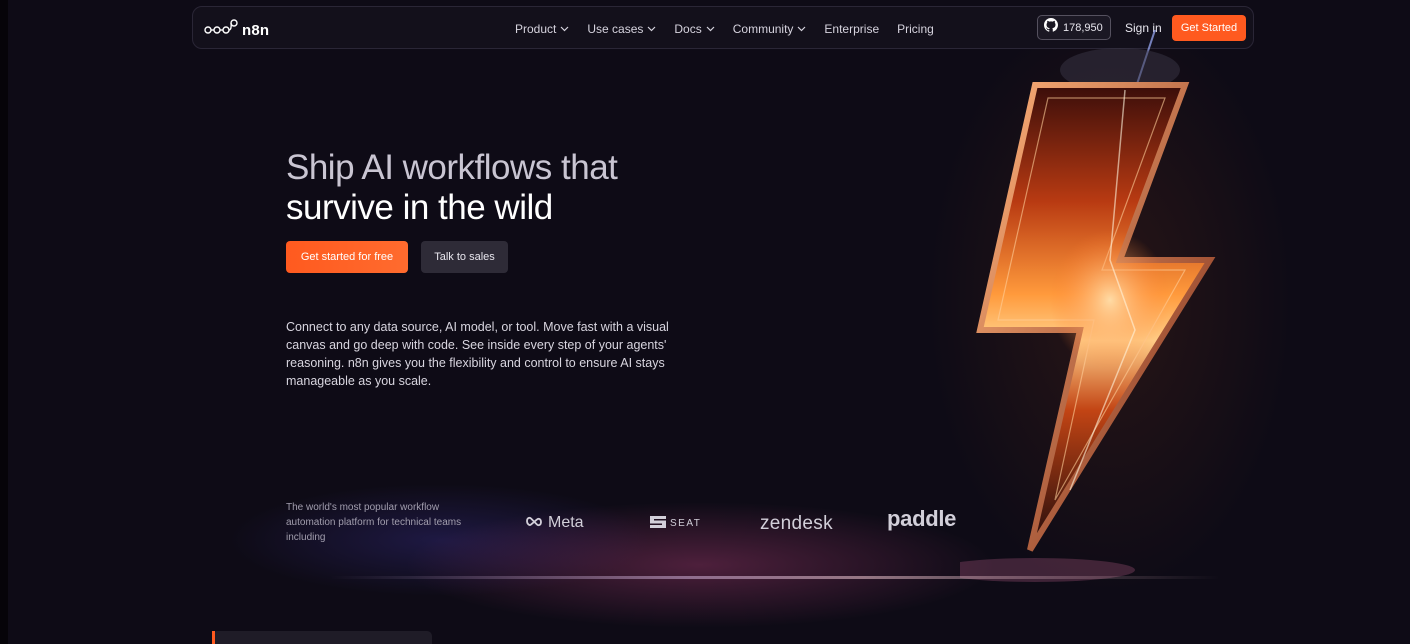 This screenshot has width=1410, height=644. I want to click on meta-infinity-icon, so click(534, 523).